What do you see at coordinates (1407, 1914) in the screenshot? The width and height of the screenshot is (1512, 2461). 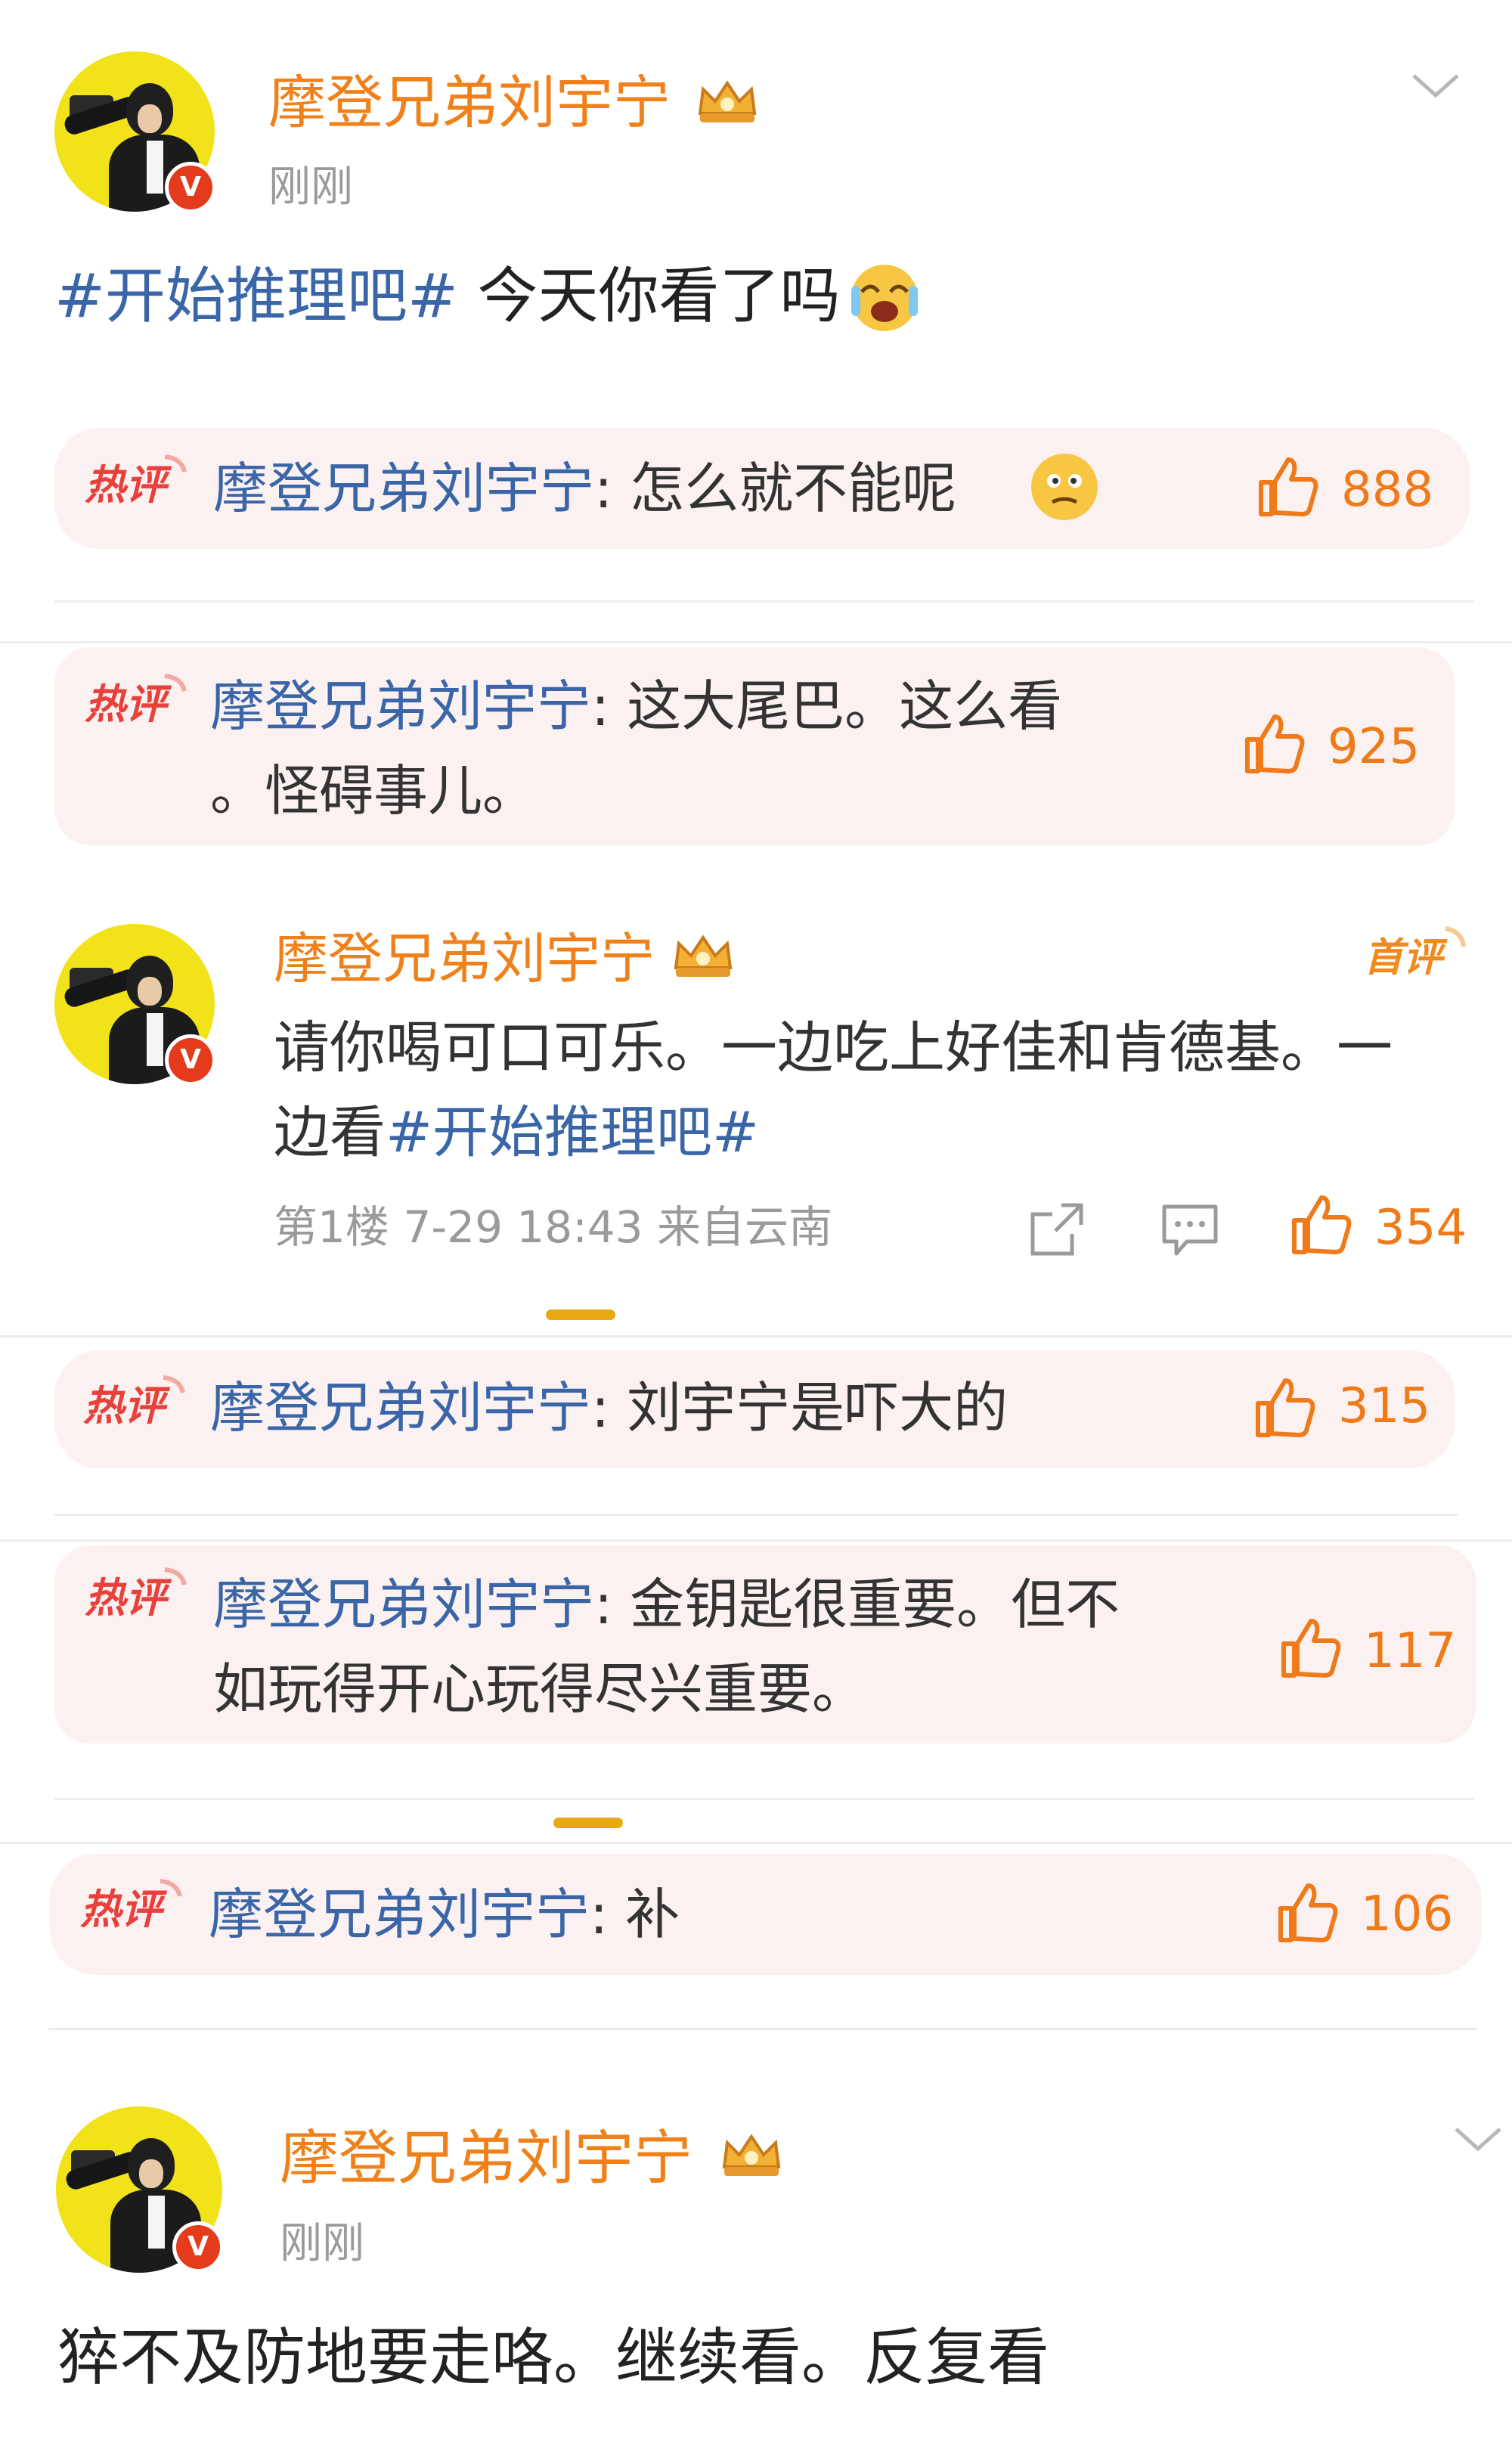 I see `like-count: 106` at bounding box center [1407, 1914].